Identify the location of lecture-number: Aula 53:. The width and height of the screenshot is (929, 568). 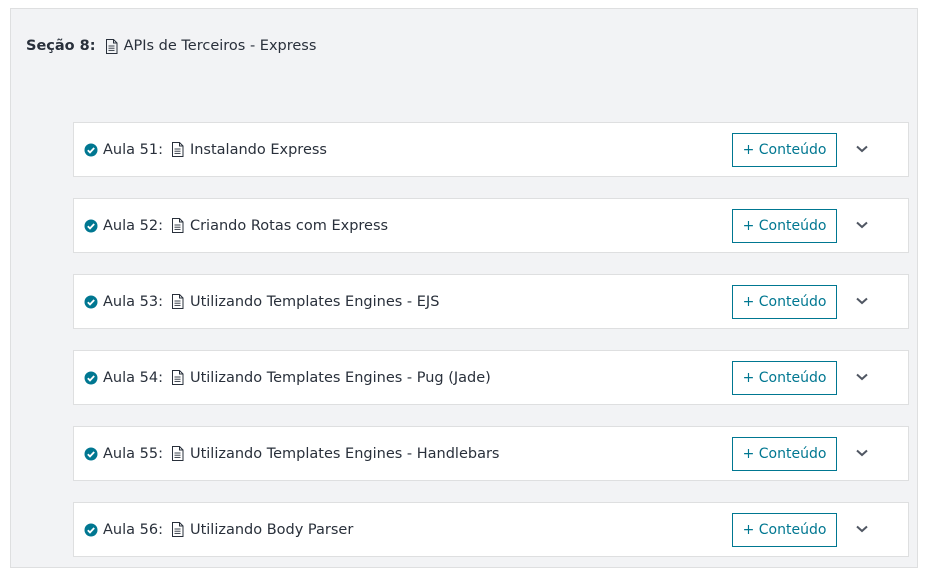
(133, 301).